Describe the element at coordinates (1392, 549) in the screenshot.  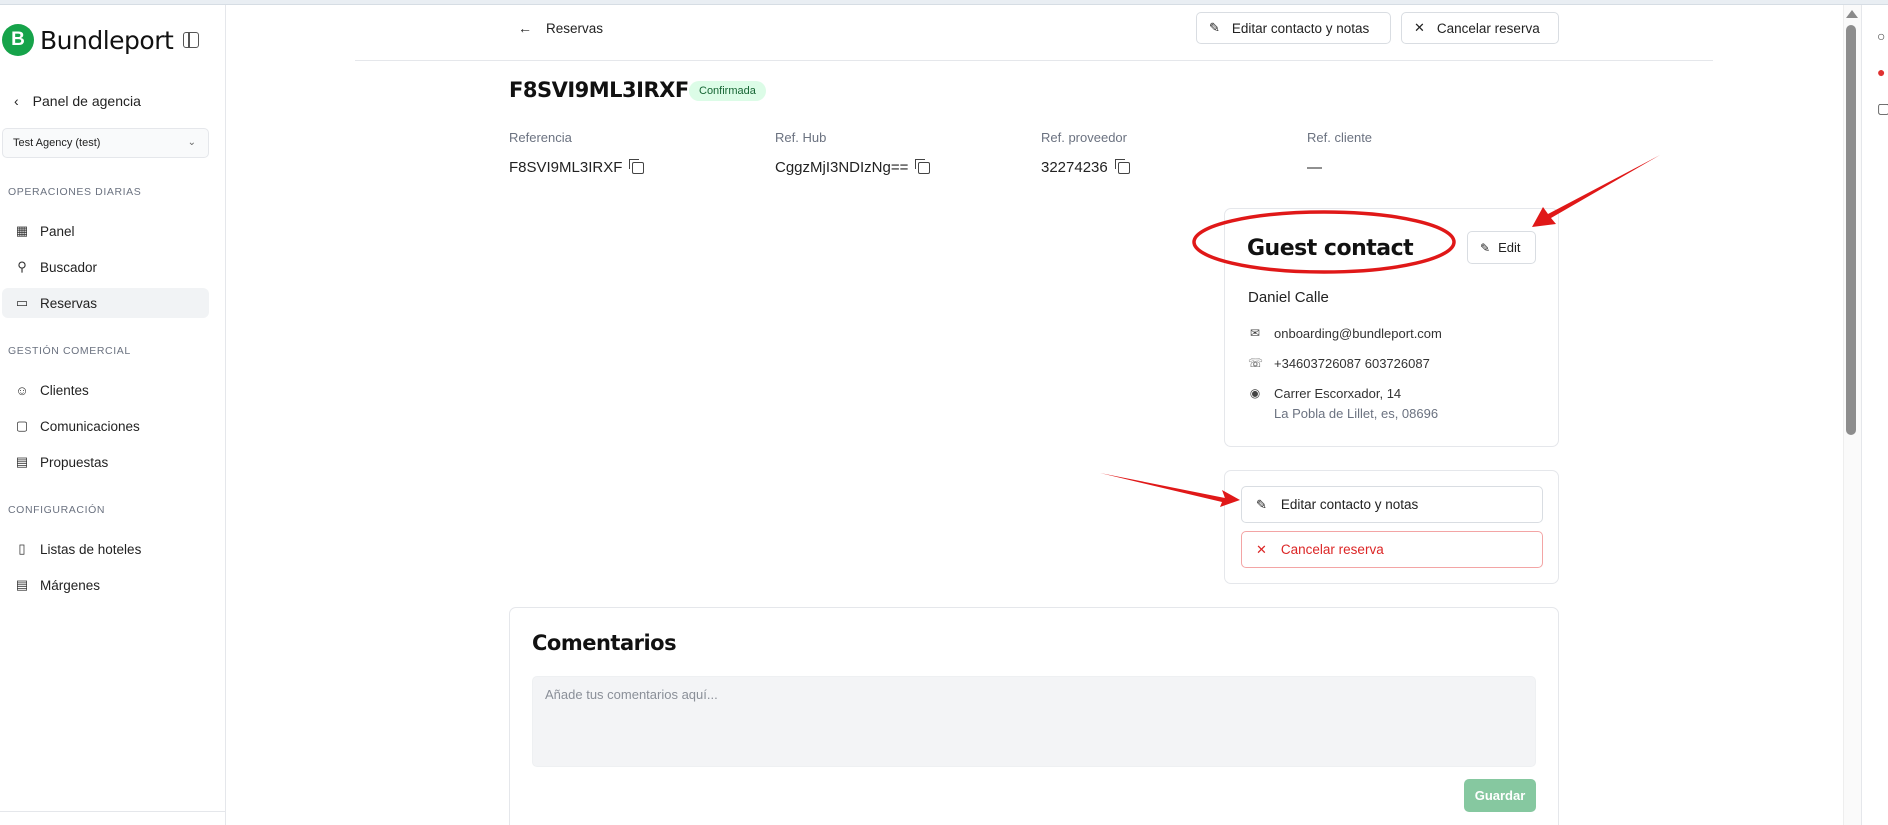
I see `cancel-reservation-action-button: ✕ Cancelar reserva` at that location.